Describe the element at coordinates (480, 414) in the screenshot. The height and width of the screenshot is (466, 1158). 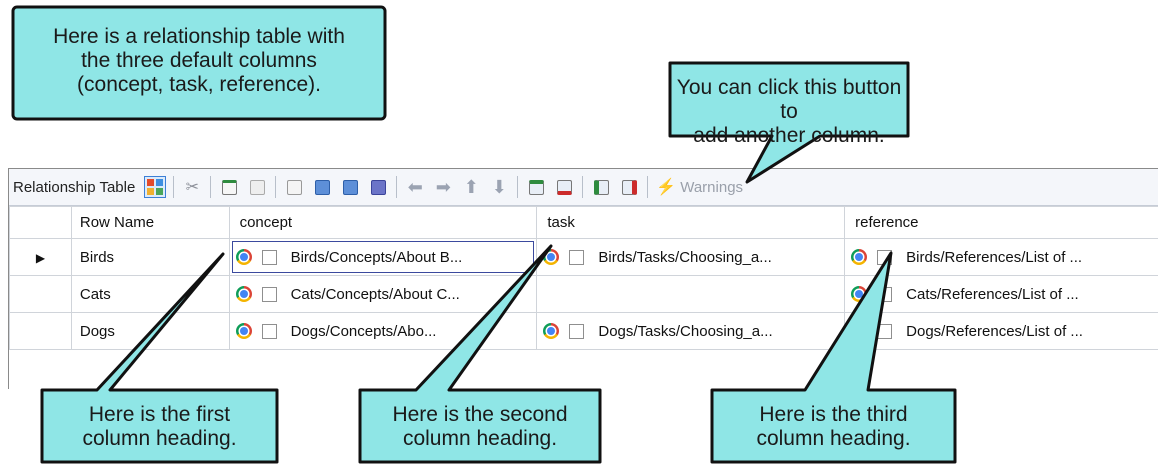
I see `callout-line: Here is the second` at that location.